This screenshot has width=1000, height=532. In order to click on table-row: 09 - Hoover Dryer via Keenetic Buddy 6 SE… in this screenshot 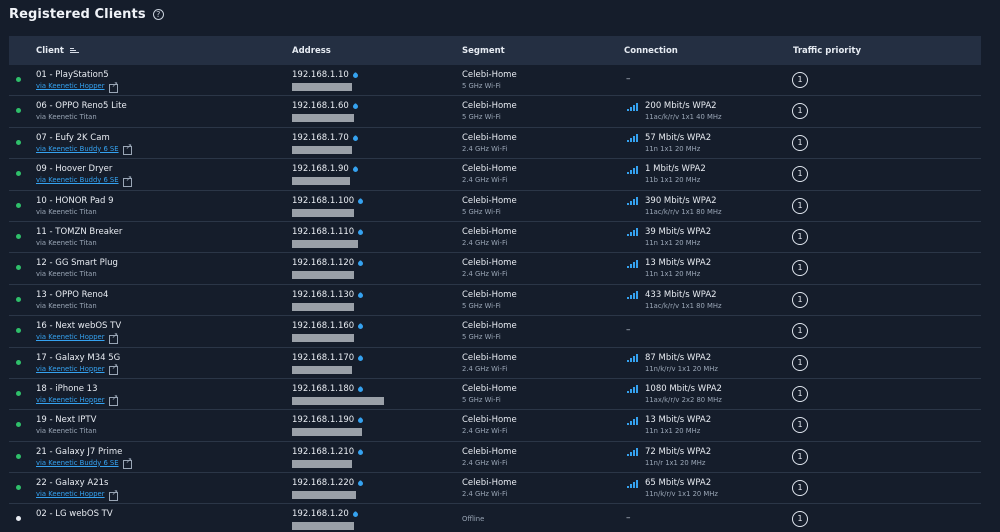, I will do `click(495, 175)`.